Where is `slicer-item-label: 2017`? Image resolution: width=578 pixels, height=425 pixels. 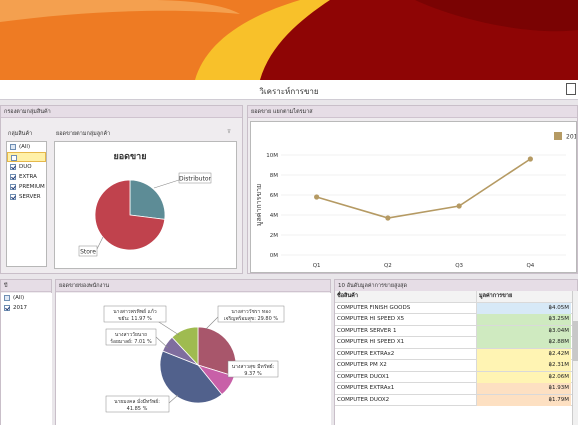
slicer-item-label: 2017 is located at coordinates (20, 308).